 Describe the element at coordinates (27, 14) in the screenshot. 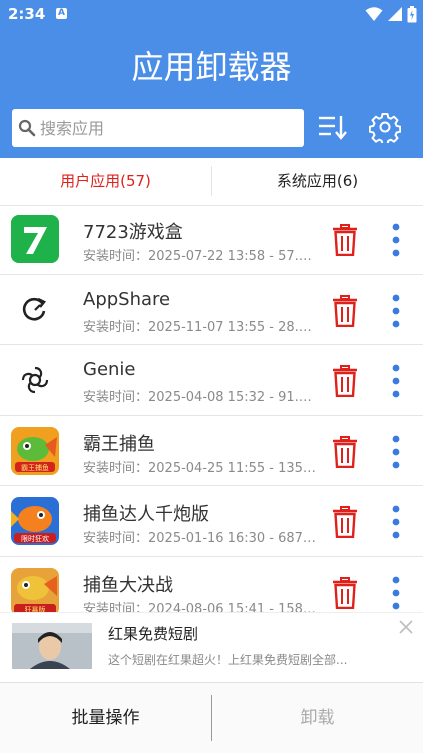

I see `status-time: 2:34` at that location.